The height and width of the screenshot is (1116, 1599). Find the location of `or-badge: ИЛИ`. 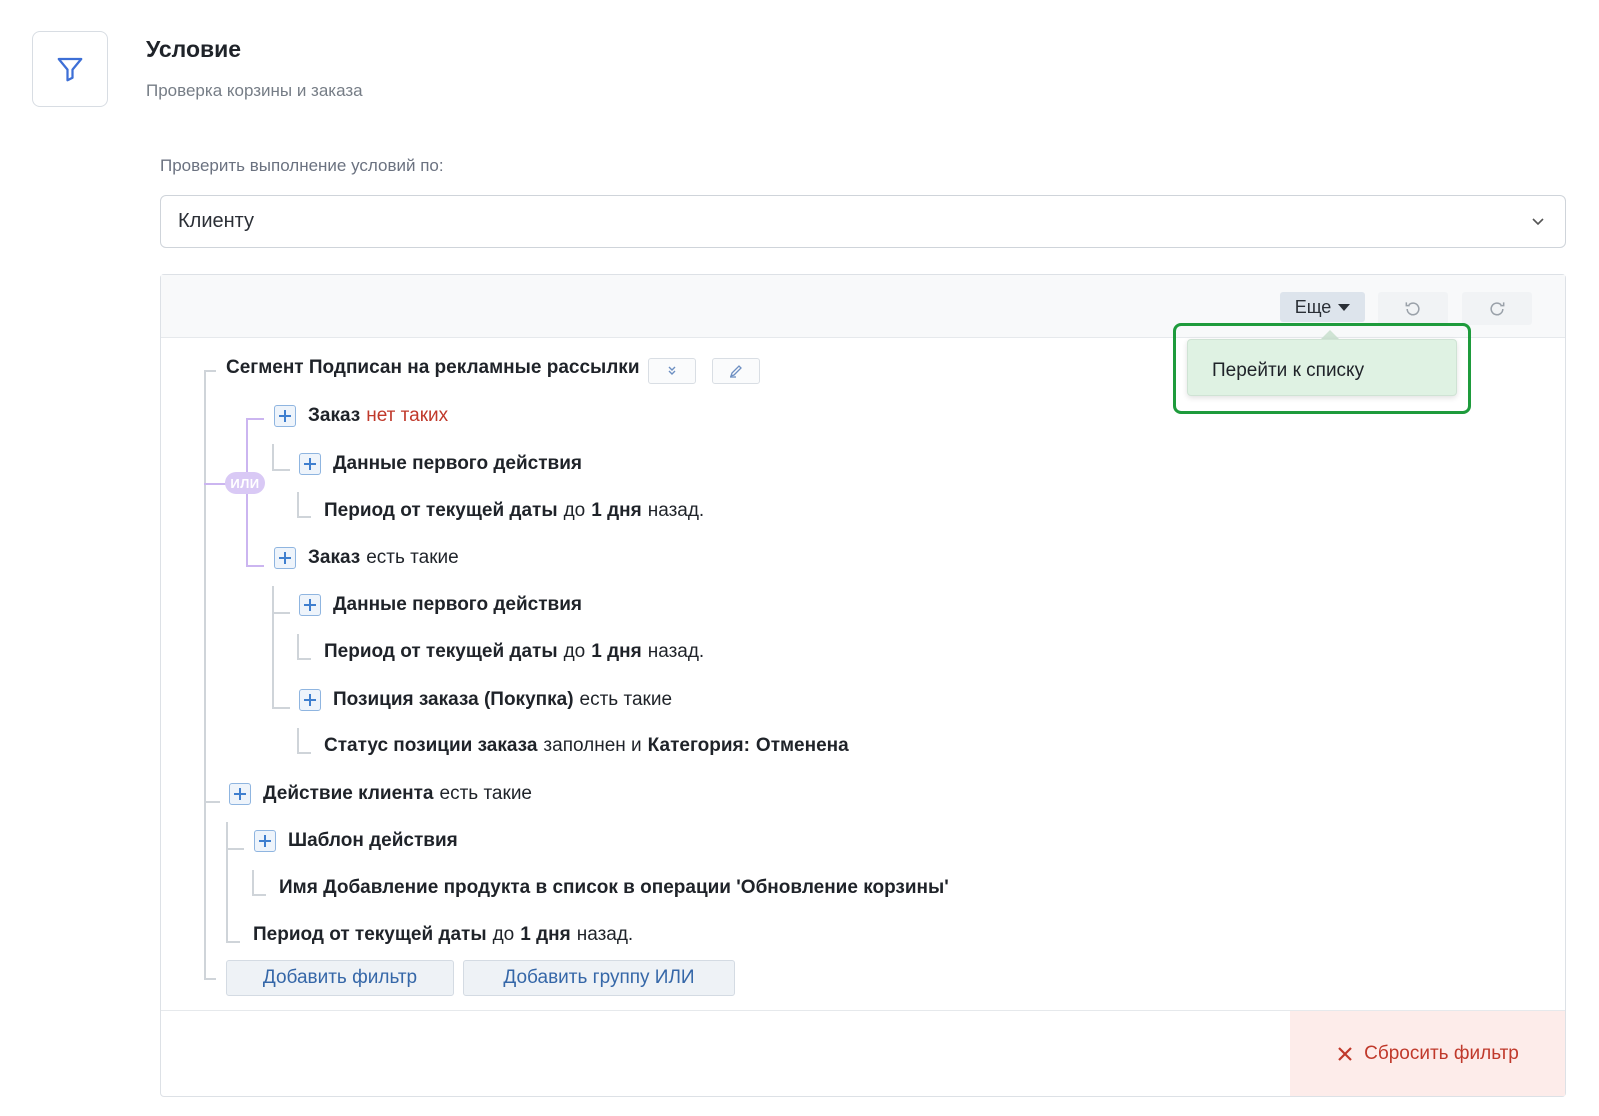

or-badge: ИЛИ is located at coordinates (245, 483).